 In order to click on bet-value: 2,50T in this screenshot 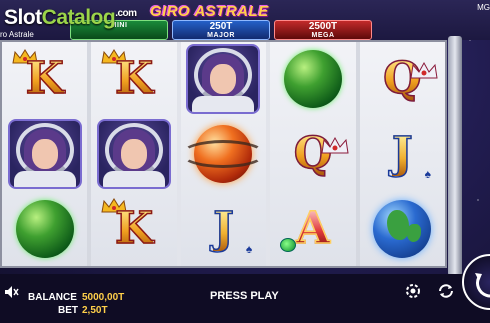, I will do `click(95, 310)`.